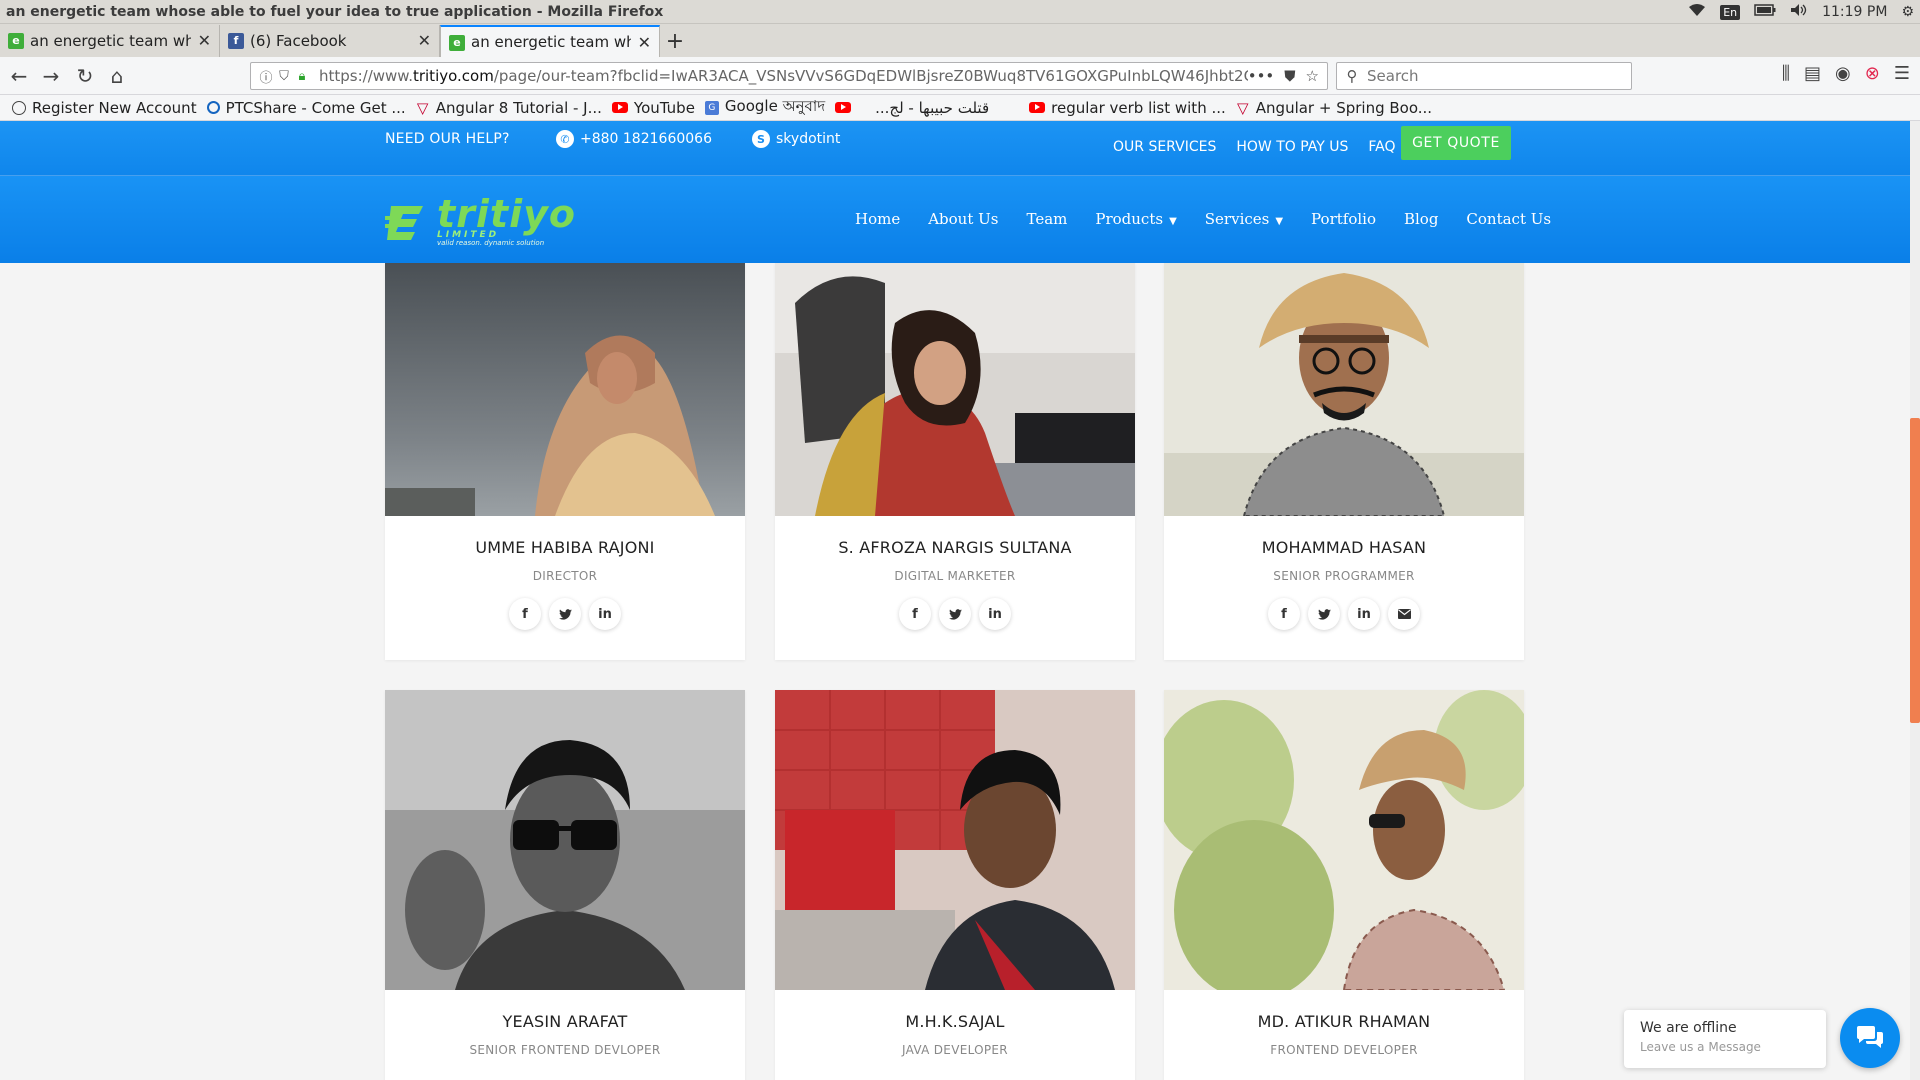 The width and height of the screenshot is (1920, 1080). Describe the element at coordinates (764, 107) in the screenshot. I see `bookmark-google-translate: G Google অনুবাদ` at that location.